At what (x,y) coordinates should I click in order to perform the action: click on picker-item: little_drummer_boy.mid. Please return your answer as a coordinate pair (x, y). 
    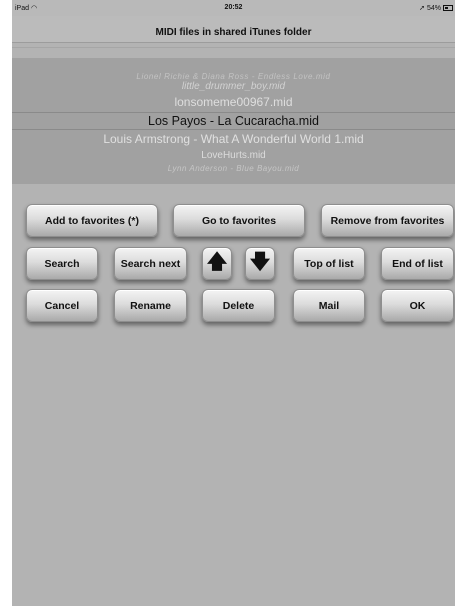
    Looking at the image, I should click on (233, 86).